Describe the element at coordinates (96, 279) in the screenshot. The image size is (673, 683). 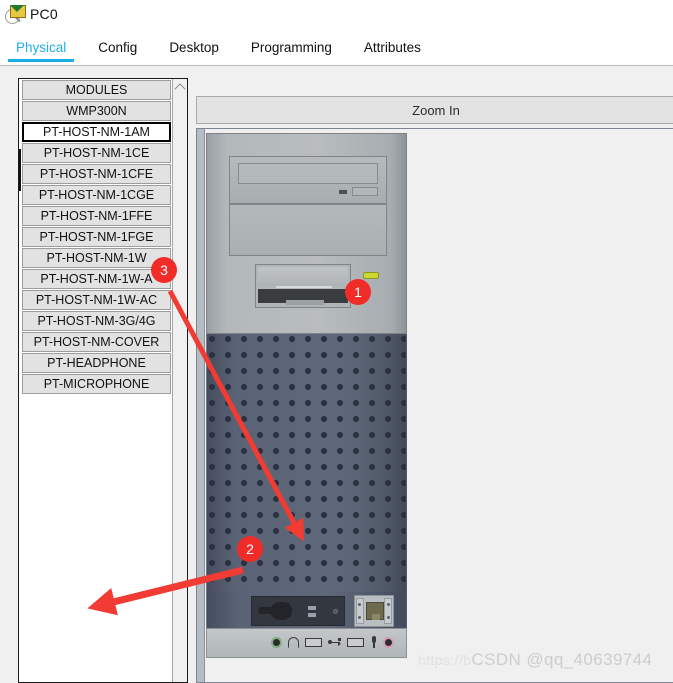
I see `module-item-pt-host-nm-1w-a: PT-HOST-NM-1W-A` at that location.